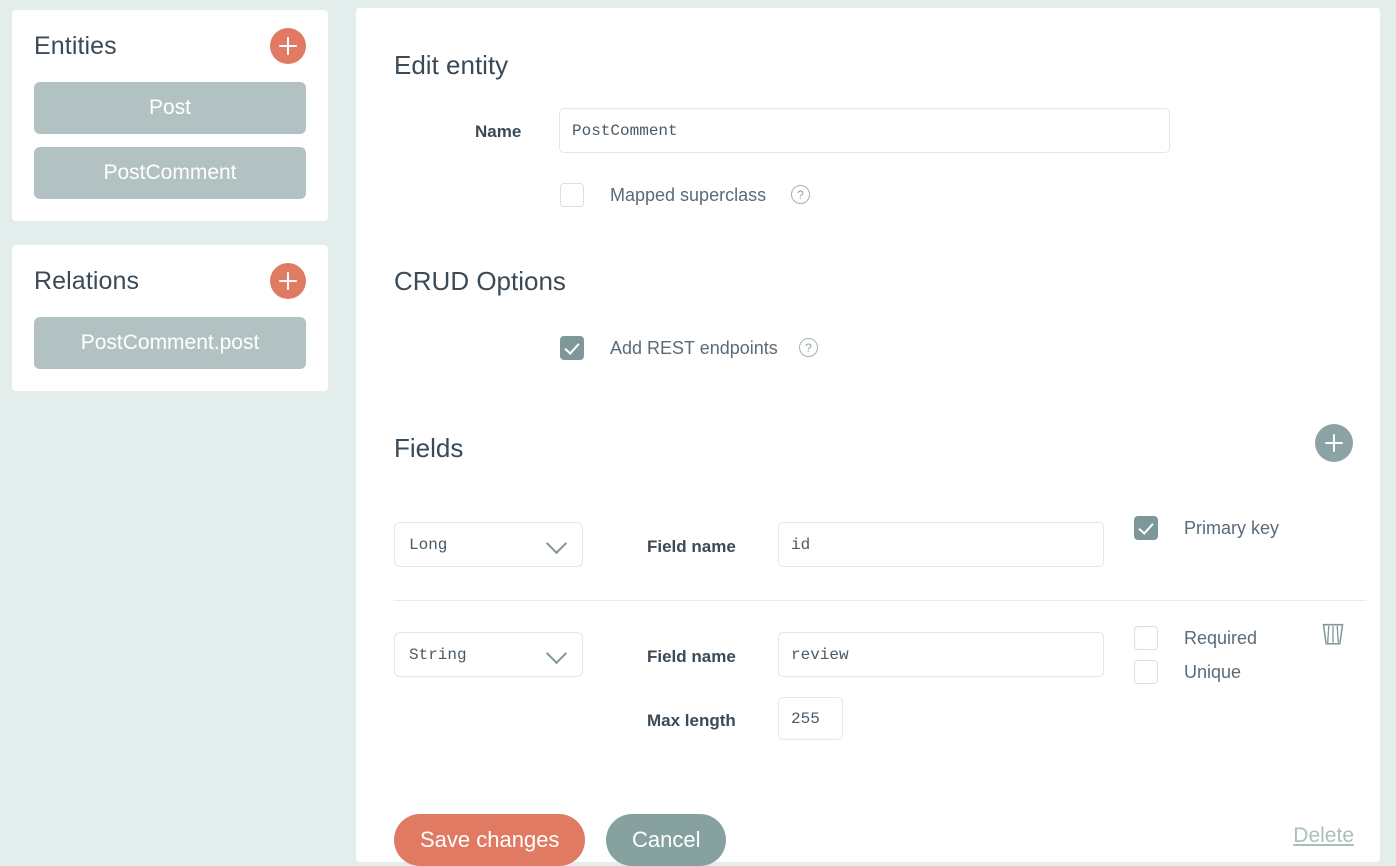 The width and height of the screenshot is (1396, 866). What do you see at coordinates (1333, 634) in the screenshot?
I see `trash-icon` at bounding box center [1333, 634].